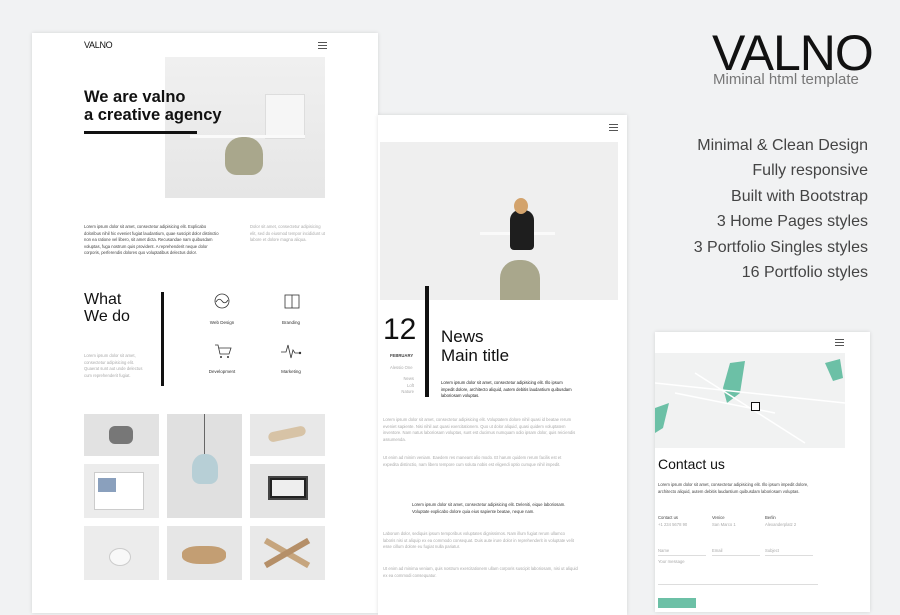 This screenshot has height=615, width=900. Describe the element at coordinates (135, 97) in the screenshot. I see `hero-heading-line-1: We are valno` at that location.